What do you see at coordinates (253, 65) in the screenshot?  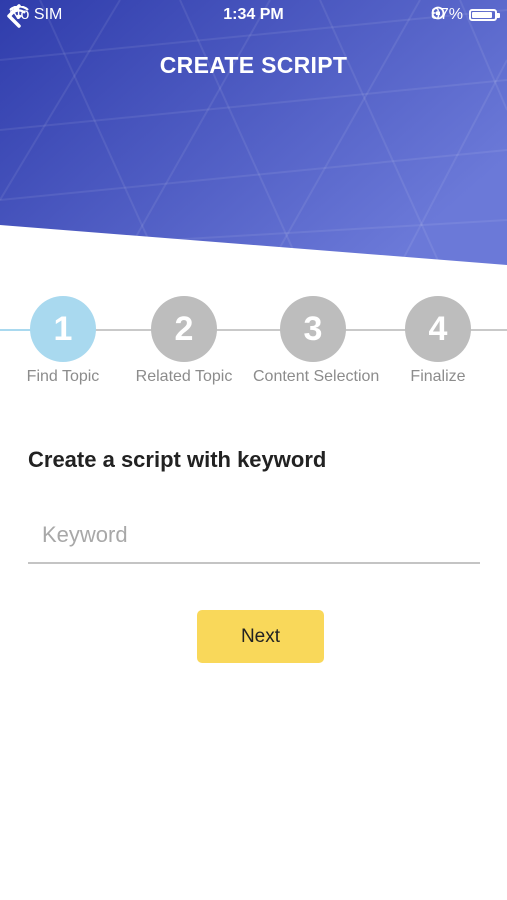 I see `page-title: CREATE SCRIPT` at bounding box center [253, 65].